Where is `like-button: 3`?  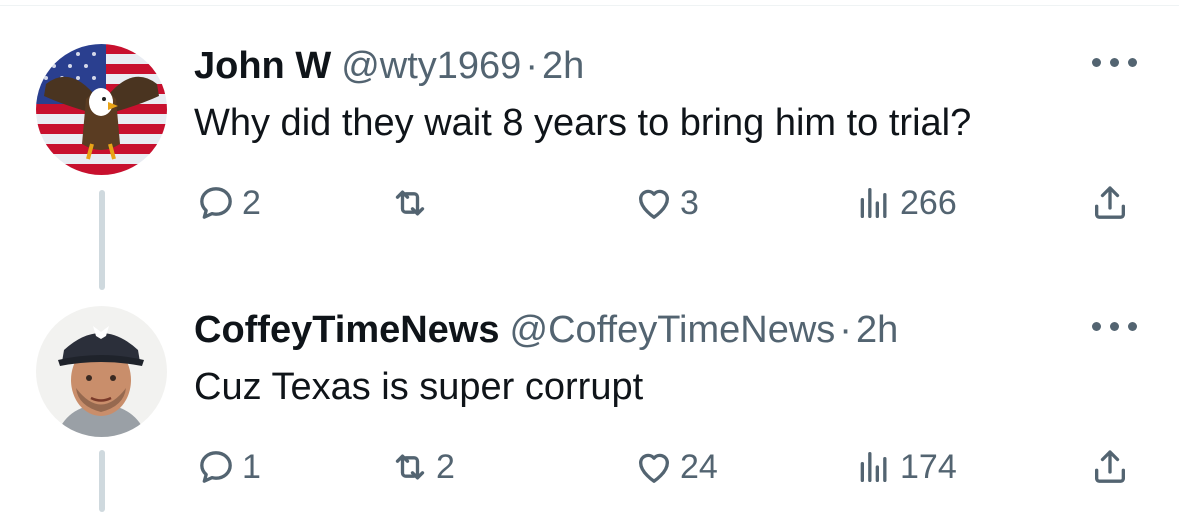 like-button: 3 is located at coordinates (666, 203).